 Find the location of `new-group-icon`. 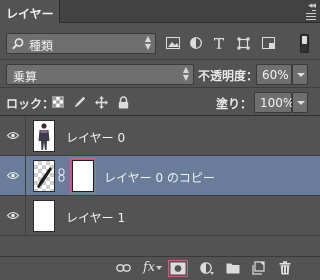

new-group-icon is located at coordinates (233, 268).